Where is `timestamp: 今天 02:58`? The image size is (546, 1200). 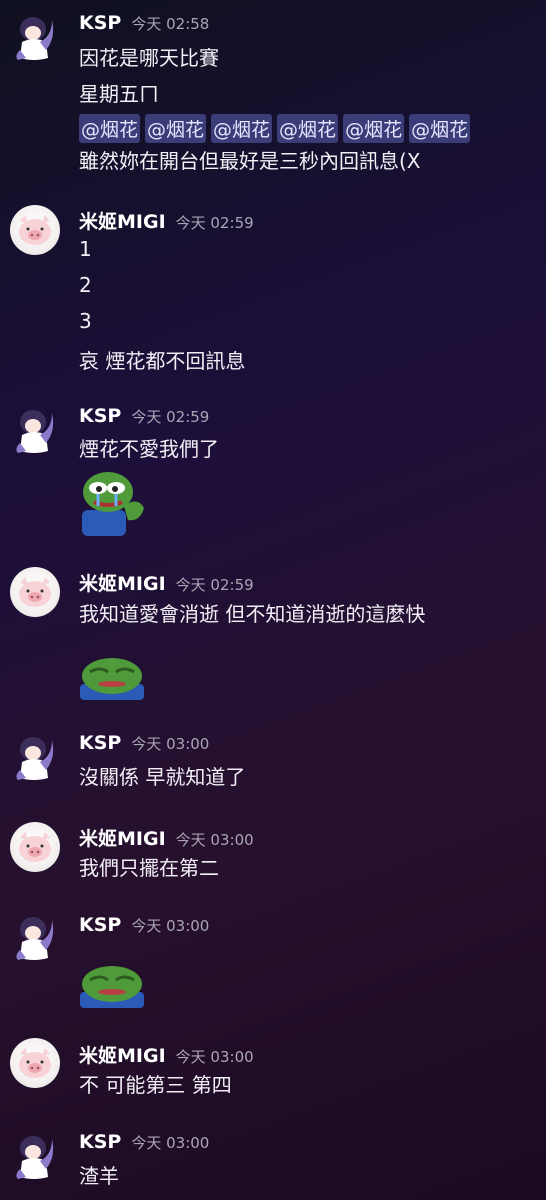 timestamp: 今天 02:58 is located at coordinates (170, 24).